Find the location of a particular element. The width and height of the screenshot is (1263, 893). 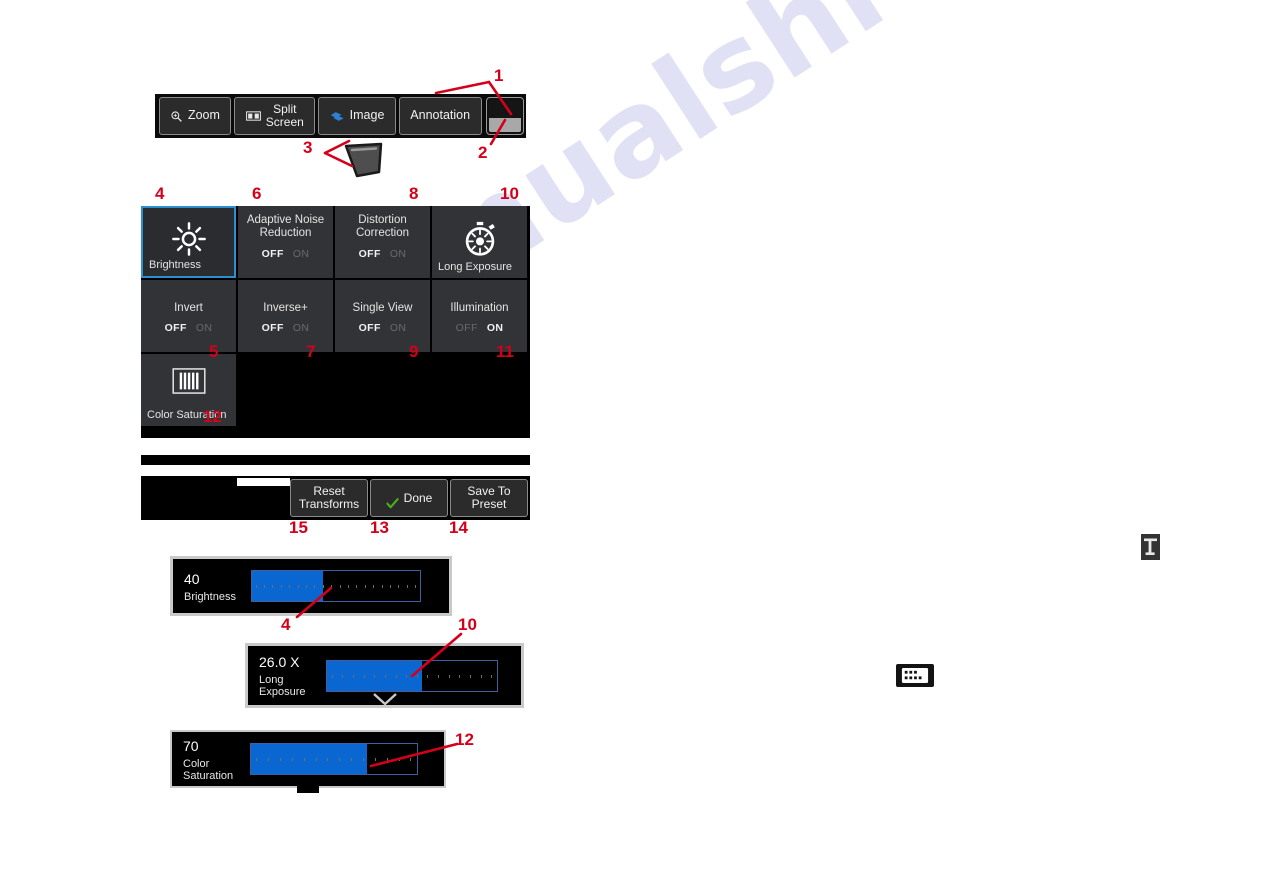

callout-8: 8 is located at coordinates (414, 193).